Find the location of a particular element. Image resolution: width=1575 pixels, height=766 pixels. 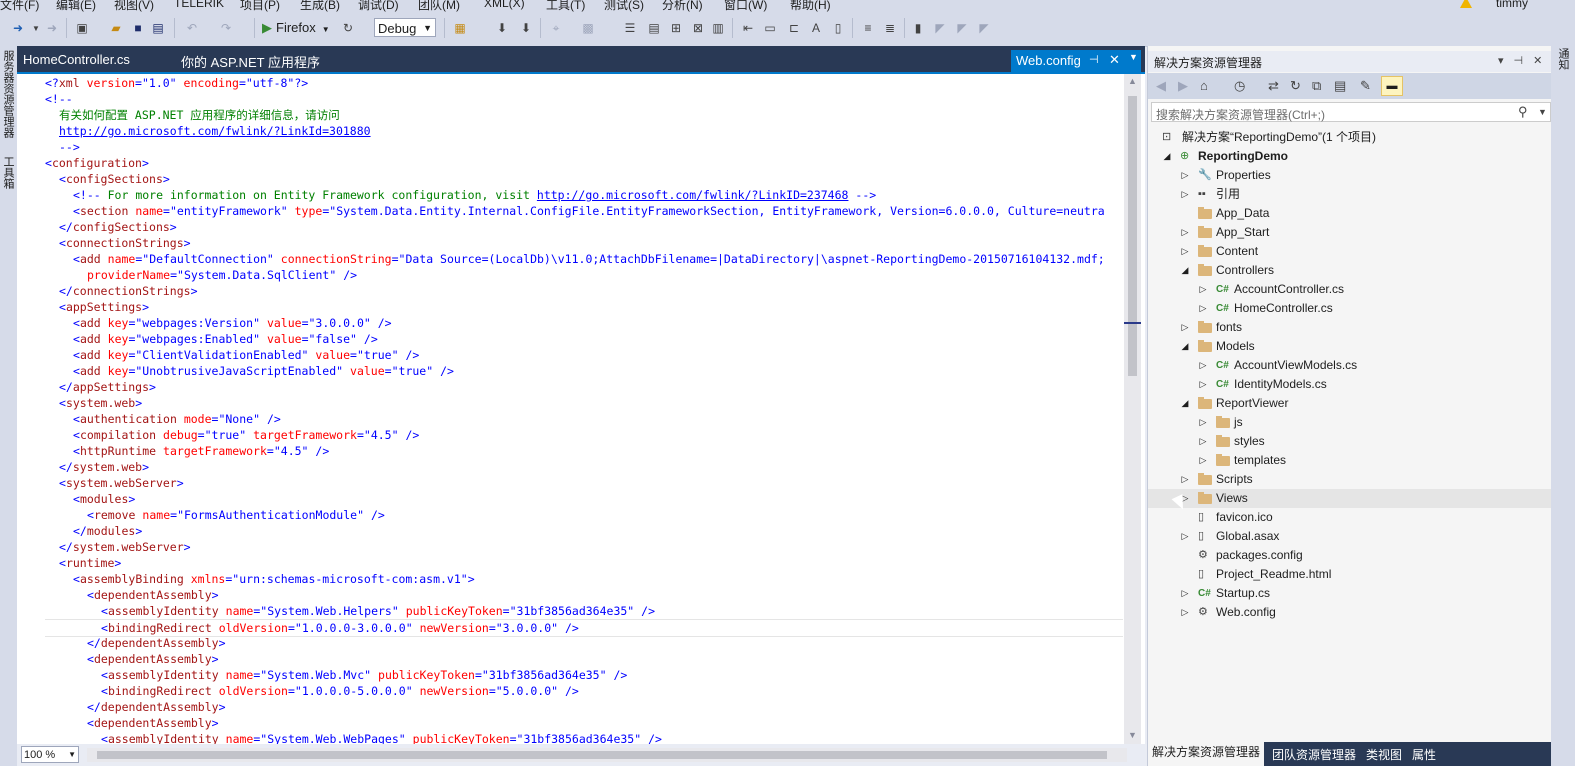

scroll-up-icon: ▲ is located at coordinates (1132, 81).